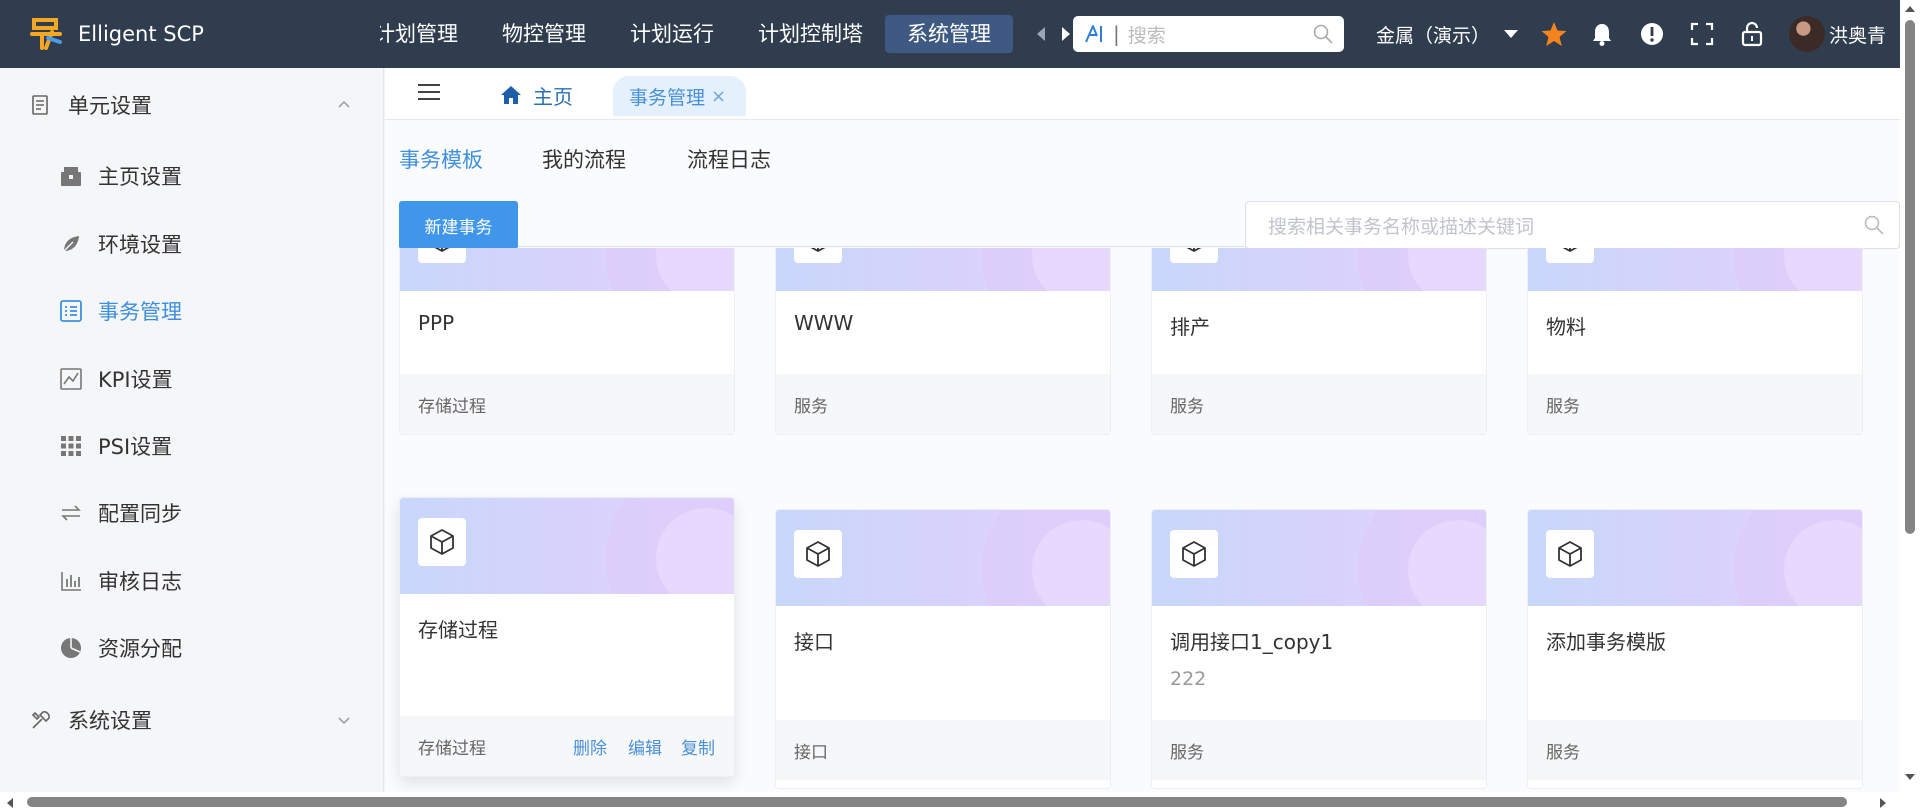 Image resolution: width=1920 pixels, height=812 pixels. I want to click on page-tab-bar: 主页 事务管理 ×, so click(1142, 94).